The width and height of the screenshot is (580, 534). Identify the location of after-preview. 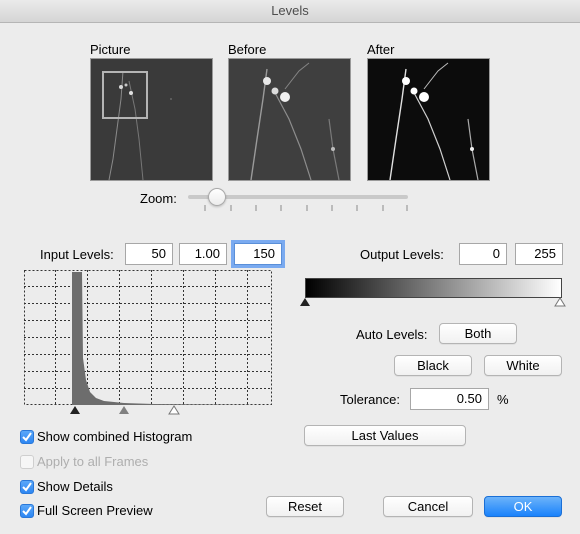
(428, 119).